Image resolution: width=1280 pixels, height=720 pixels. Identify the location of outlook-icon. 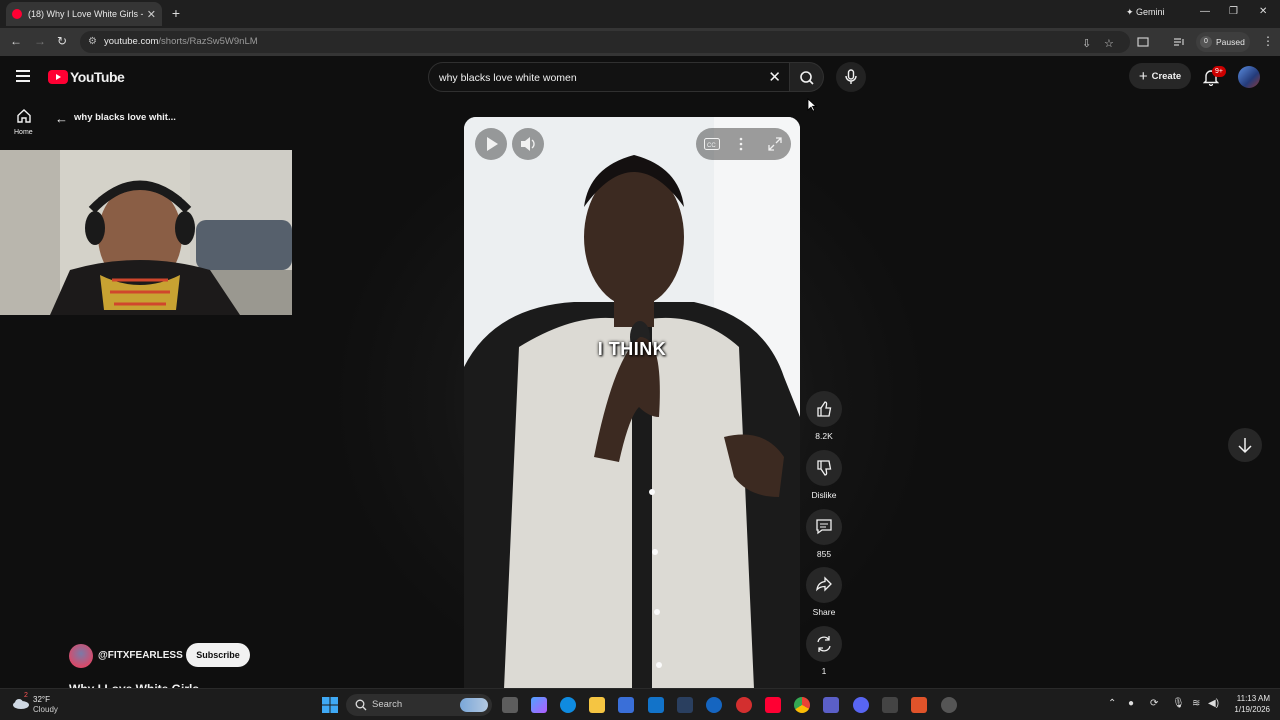
(656, 705).